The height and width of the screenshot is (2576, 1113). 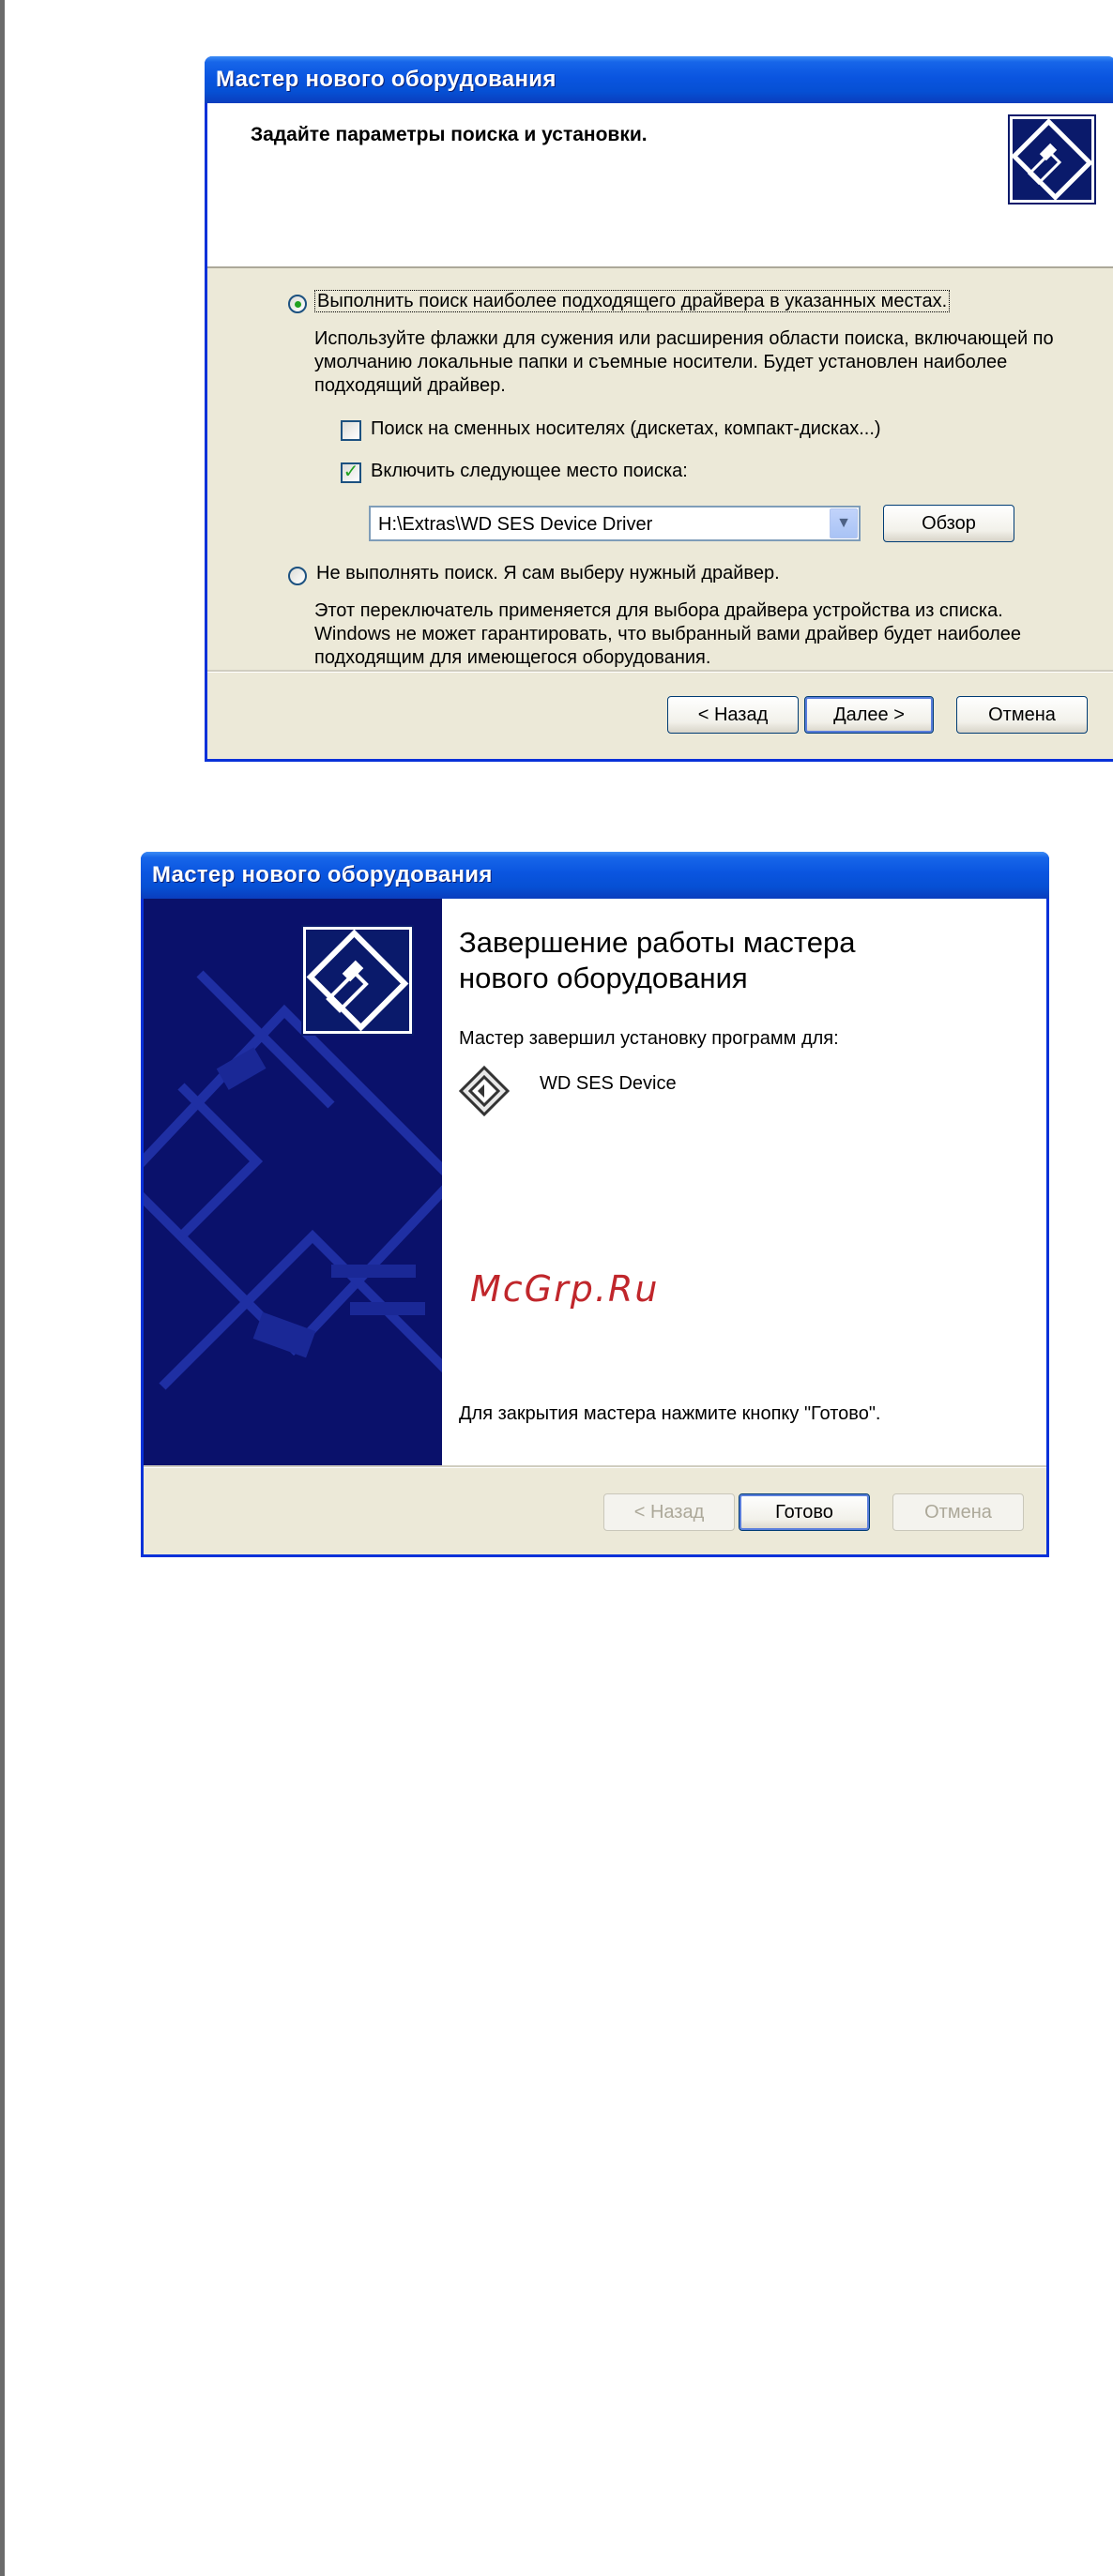 I want to click on checkbox-removable-media, so click(x=351, y=430).